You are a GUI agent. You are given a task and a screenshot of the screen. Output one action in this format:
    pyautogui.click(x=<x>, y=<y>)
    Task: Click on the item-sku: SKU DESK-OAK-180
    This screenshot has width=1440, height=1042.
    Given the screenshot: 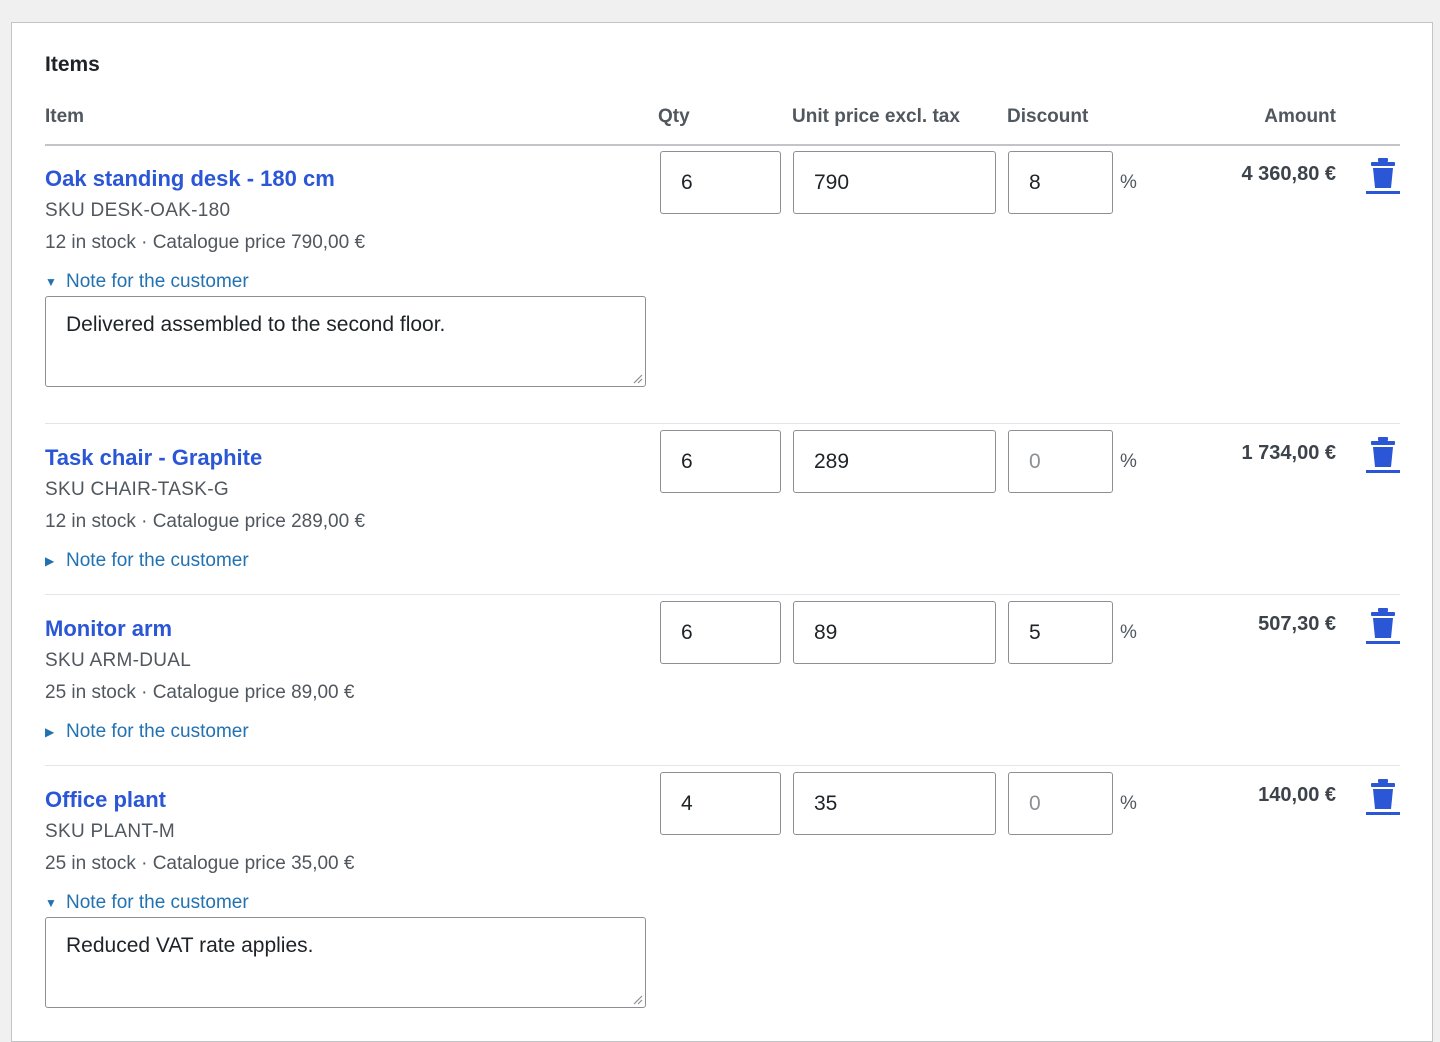 What is the action you would take?
    pyautogui.click(x=138, y=210)
    